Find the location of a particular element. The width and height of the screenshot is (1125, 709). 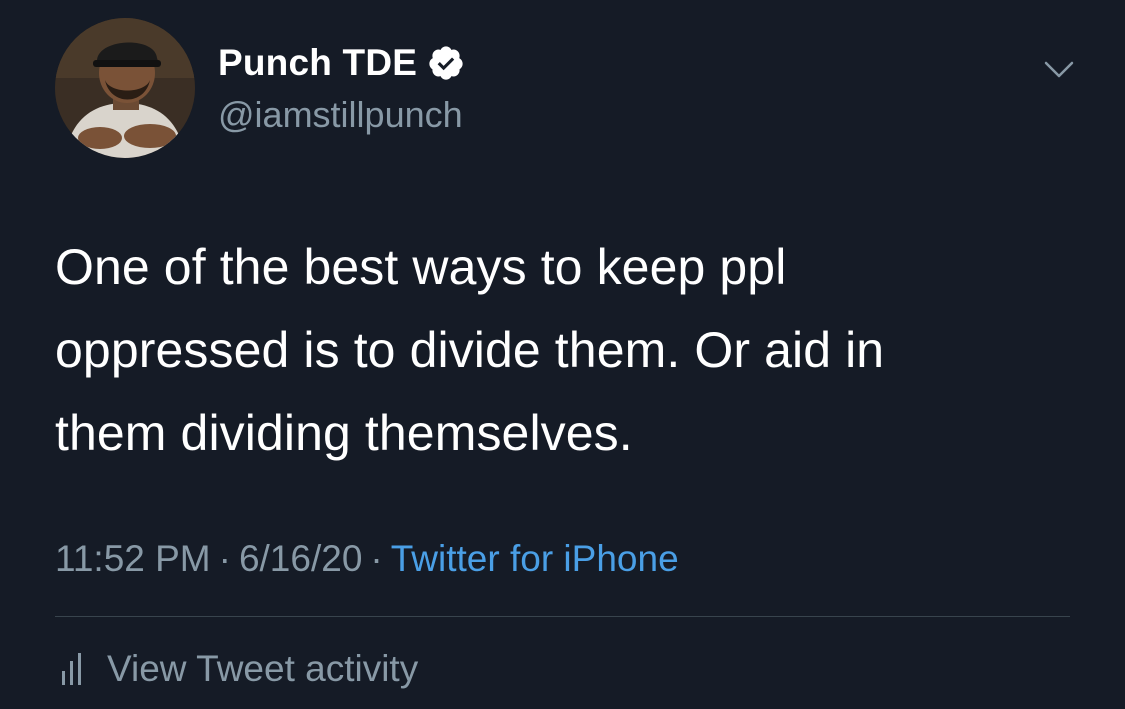

view-tweet-activity-label: View Tweet activity is located at coordinates (263, 668).